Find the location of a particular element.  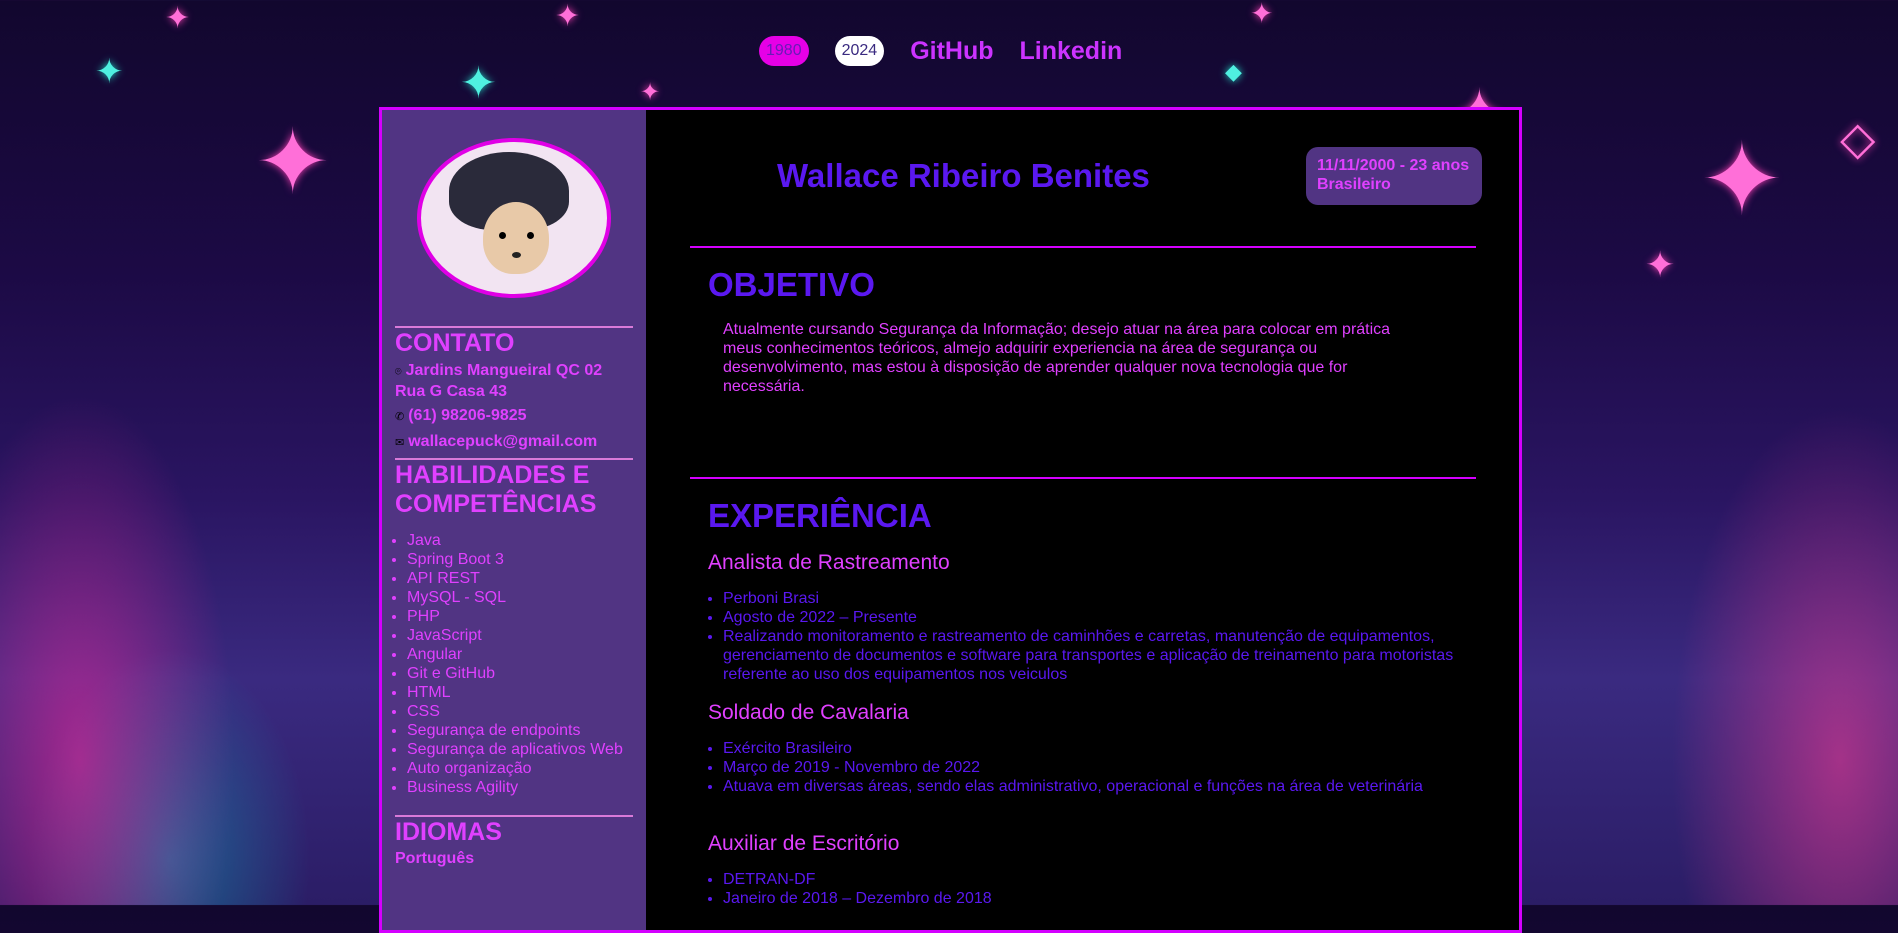

contact-title: CONTATO is located at coordinates (455, 343).